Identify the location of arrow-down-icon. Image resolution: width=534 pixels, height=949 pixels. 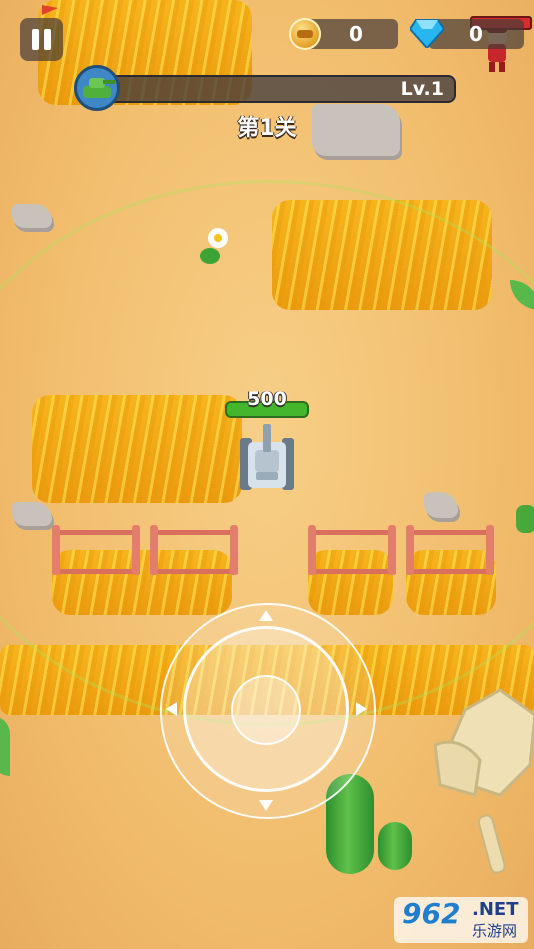
(266, 805).